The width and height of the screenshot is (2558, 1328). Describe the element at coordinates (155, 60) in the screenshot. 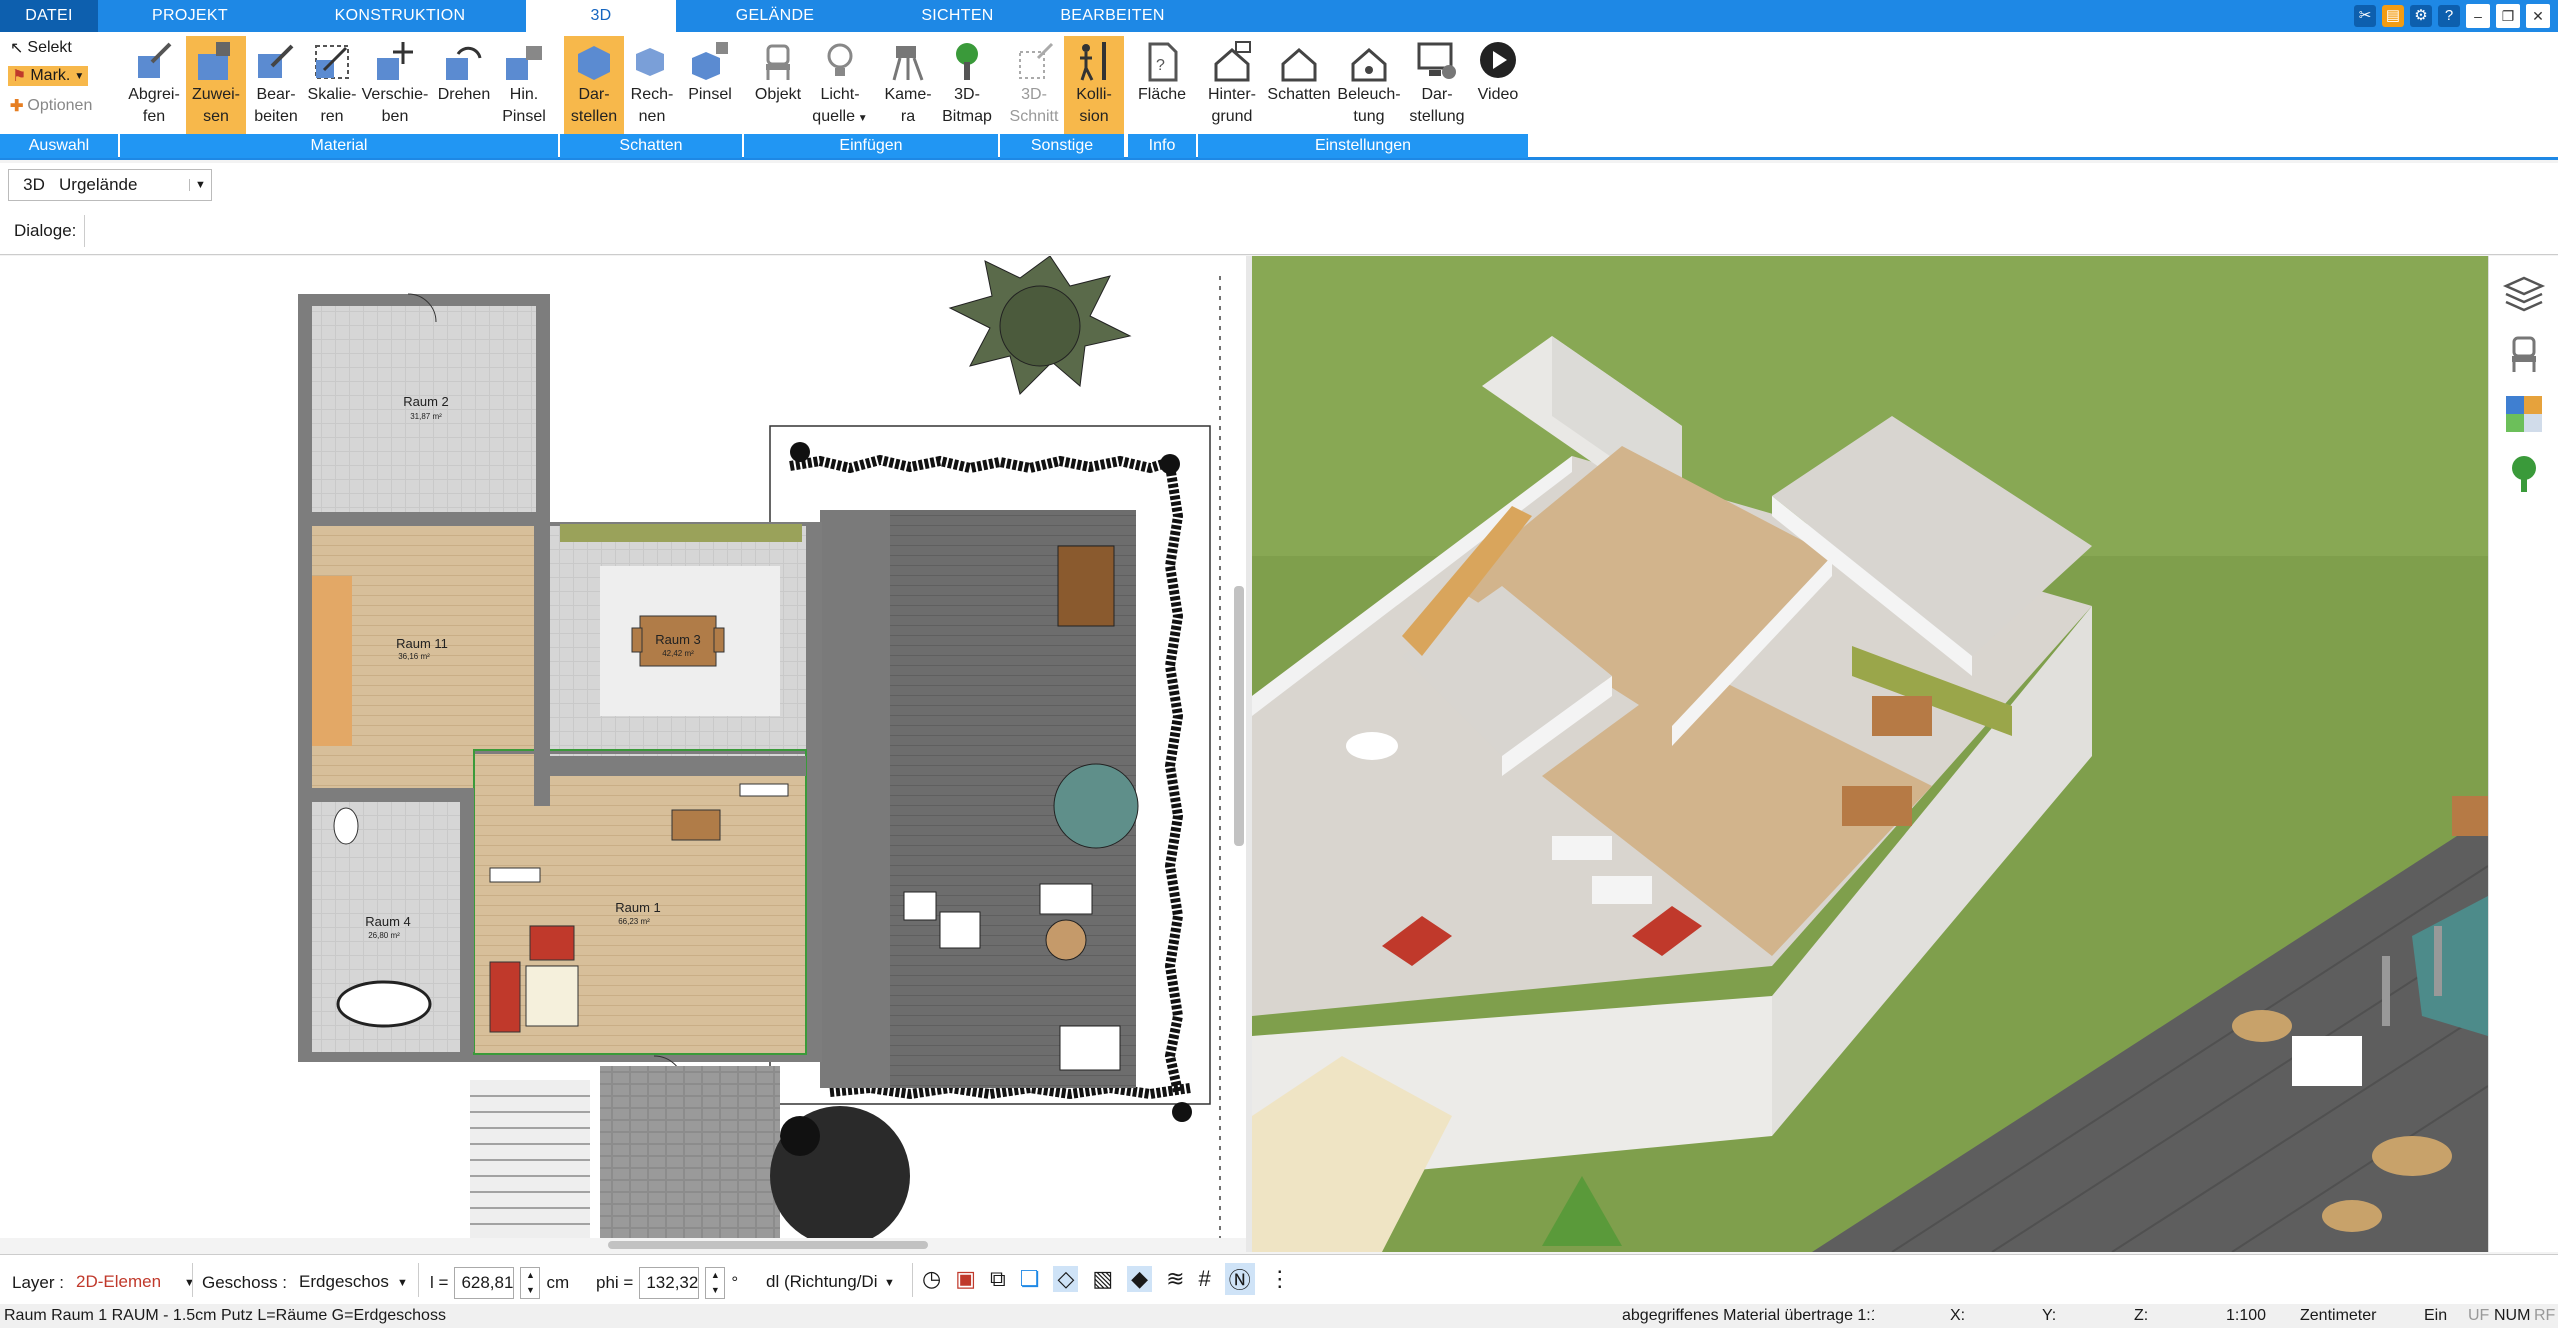

I see `pipette-icon` at that location.